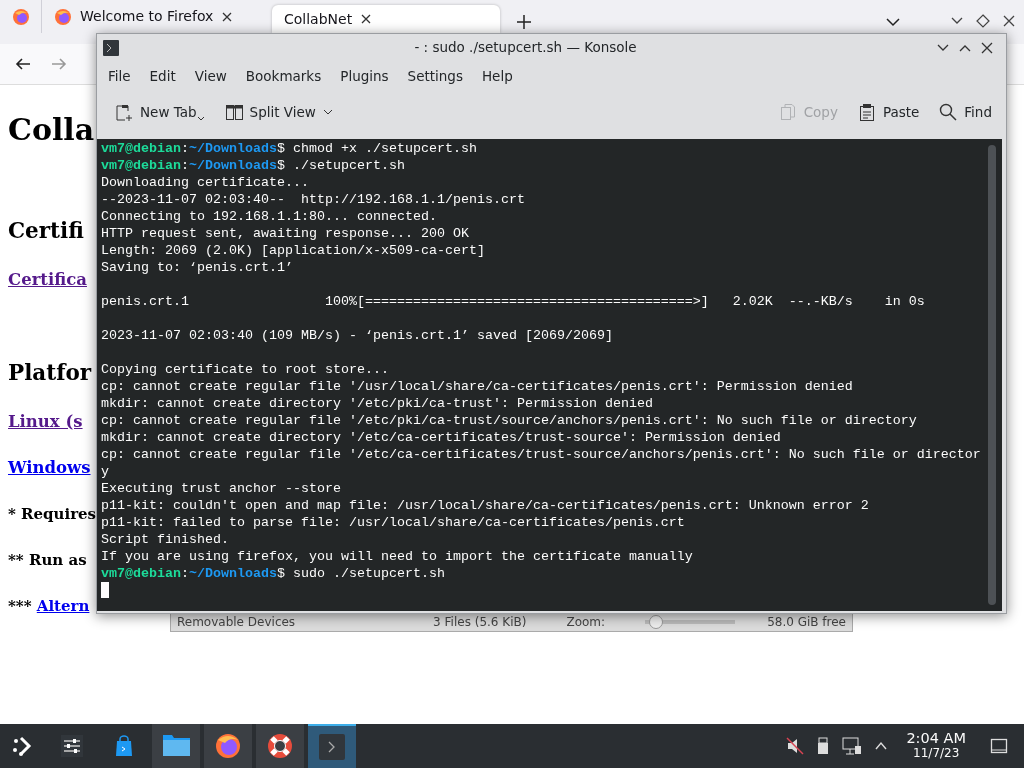 Image resolution: width=1024 pixels, height=768 pixels. I want to click on terminal-line: cp: cannot create regular file '/usr/local/share/ca-certificates/penis.crt': Permission denied, so click(477, 387).